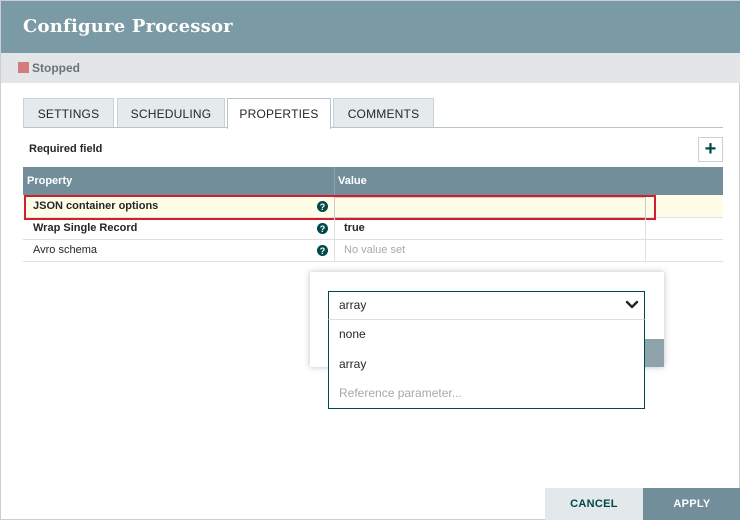  What do you see at coordinates (353, 305) in the screenshot?
I see `select-current-value: array` at bounding box center [353, 305].